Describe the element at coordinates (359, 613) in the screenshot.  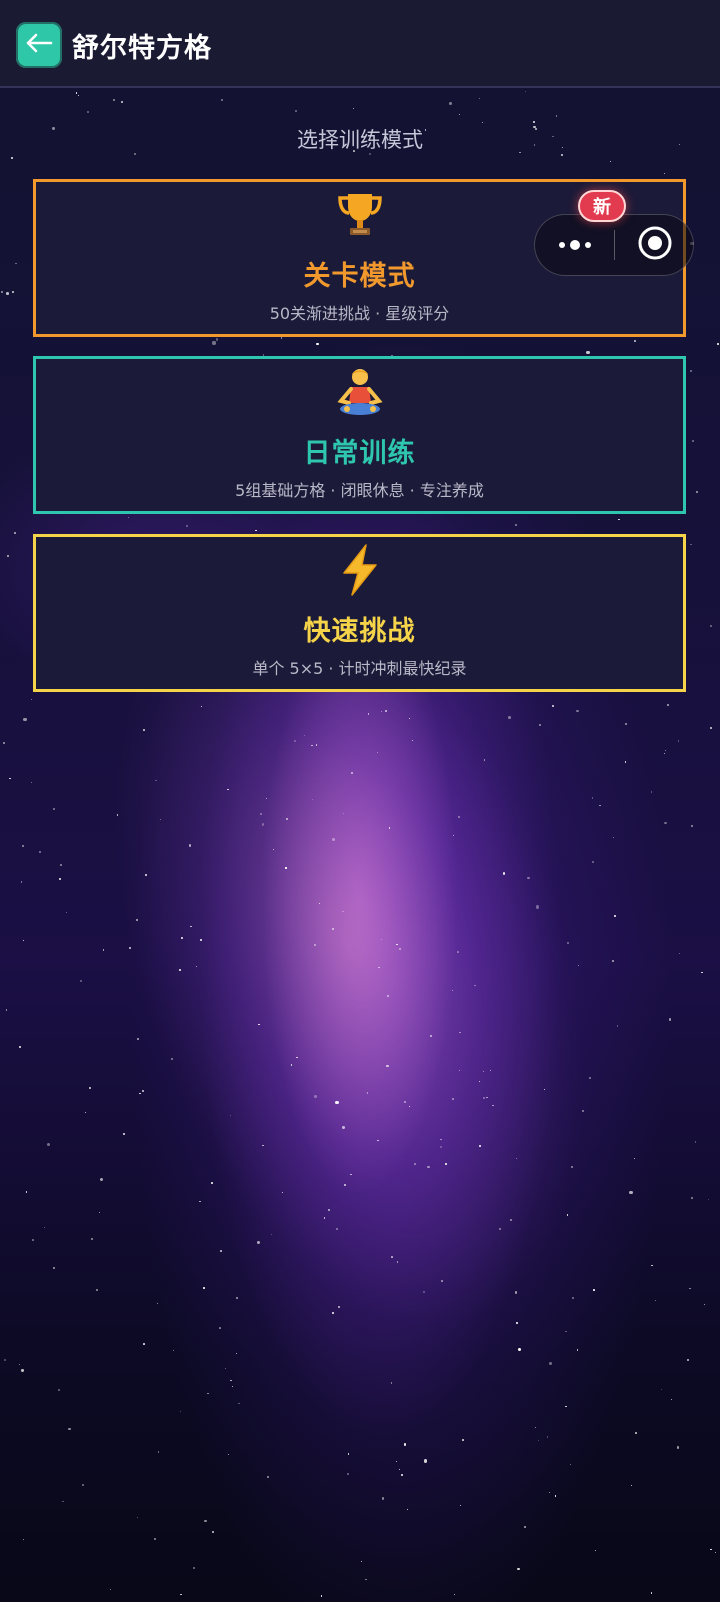
I see `mode-card-quick: 快速挑战 单个 5×5 · 计时冲刺最快纪录` at that location.